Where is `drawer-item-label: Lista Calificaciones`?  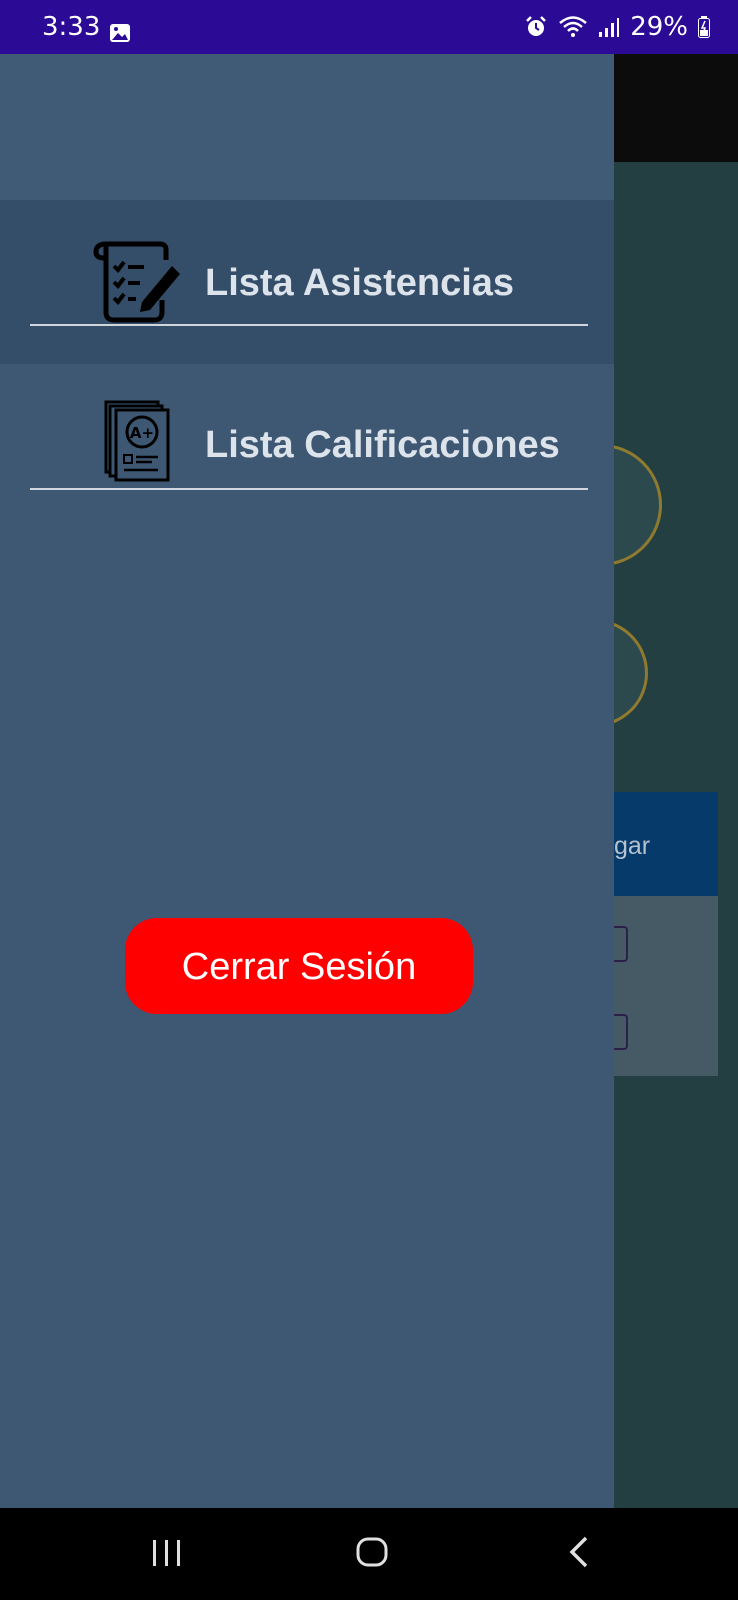 drawer-item-label: Lista Calificaciones is located at coordinates (382, 445).